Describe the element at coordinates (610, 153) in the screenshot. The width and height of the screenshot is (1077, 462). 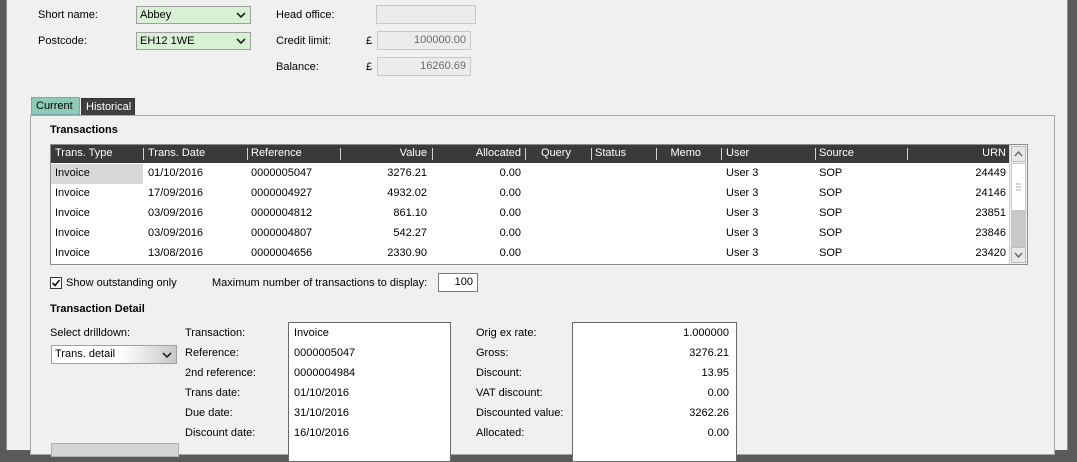
I see `col-status: Status` at that location.